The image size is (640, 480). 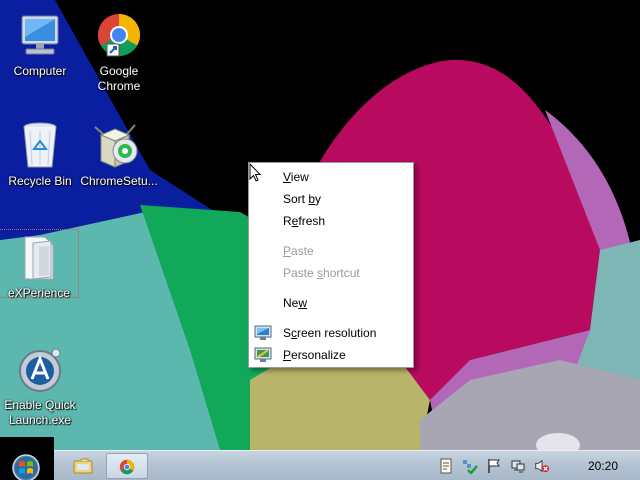 I want to click on menu-item-paste: Paste, so click(x=331, y=251).